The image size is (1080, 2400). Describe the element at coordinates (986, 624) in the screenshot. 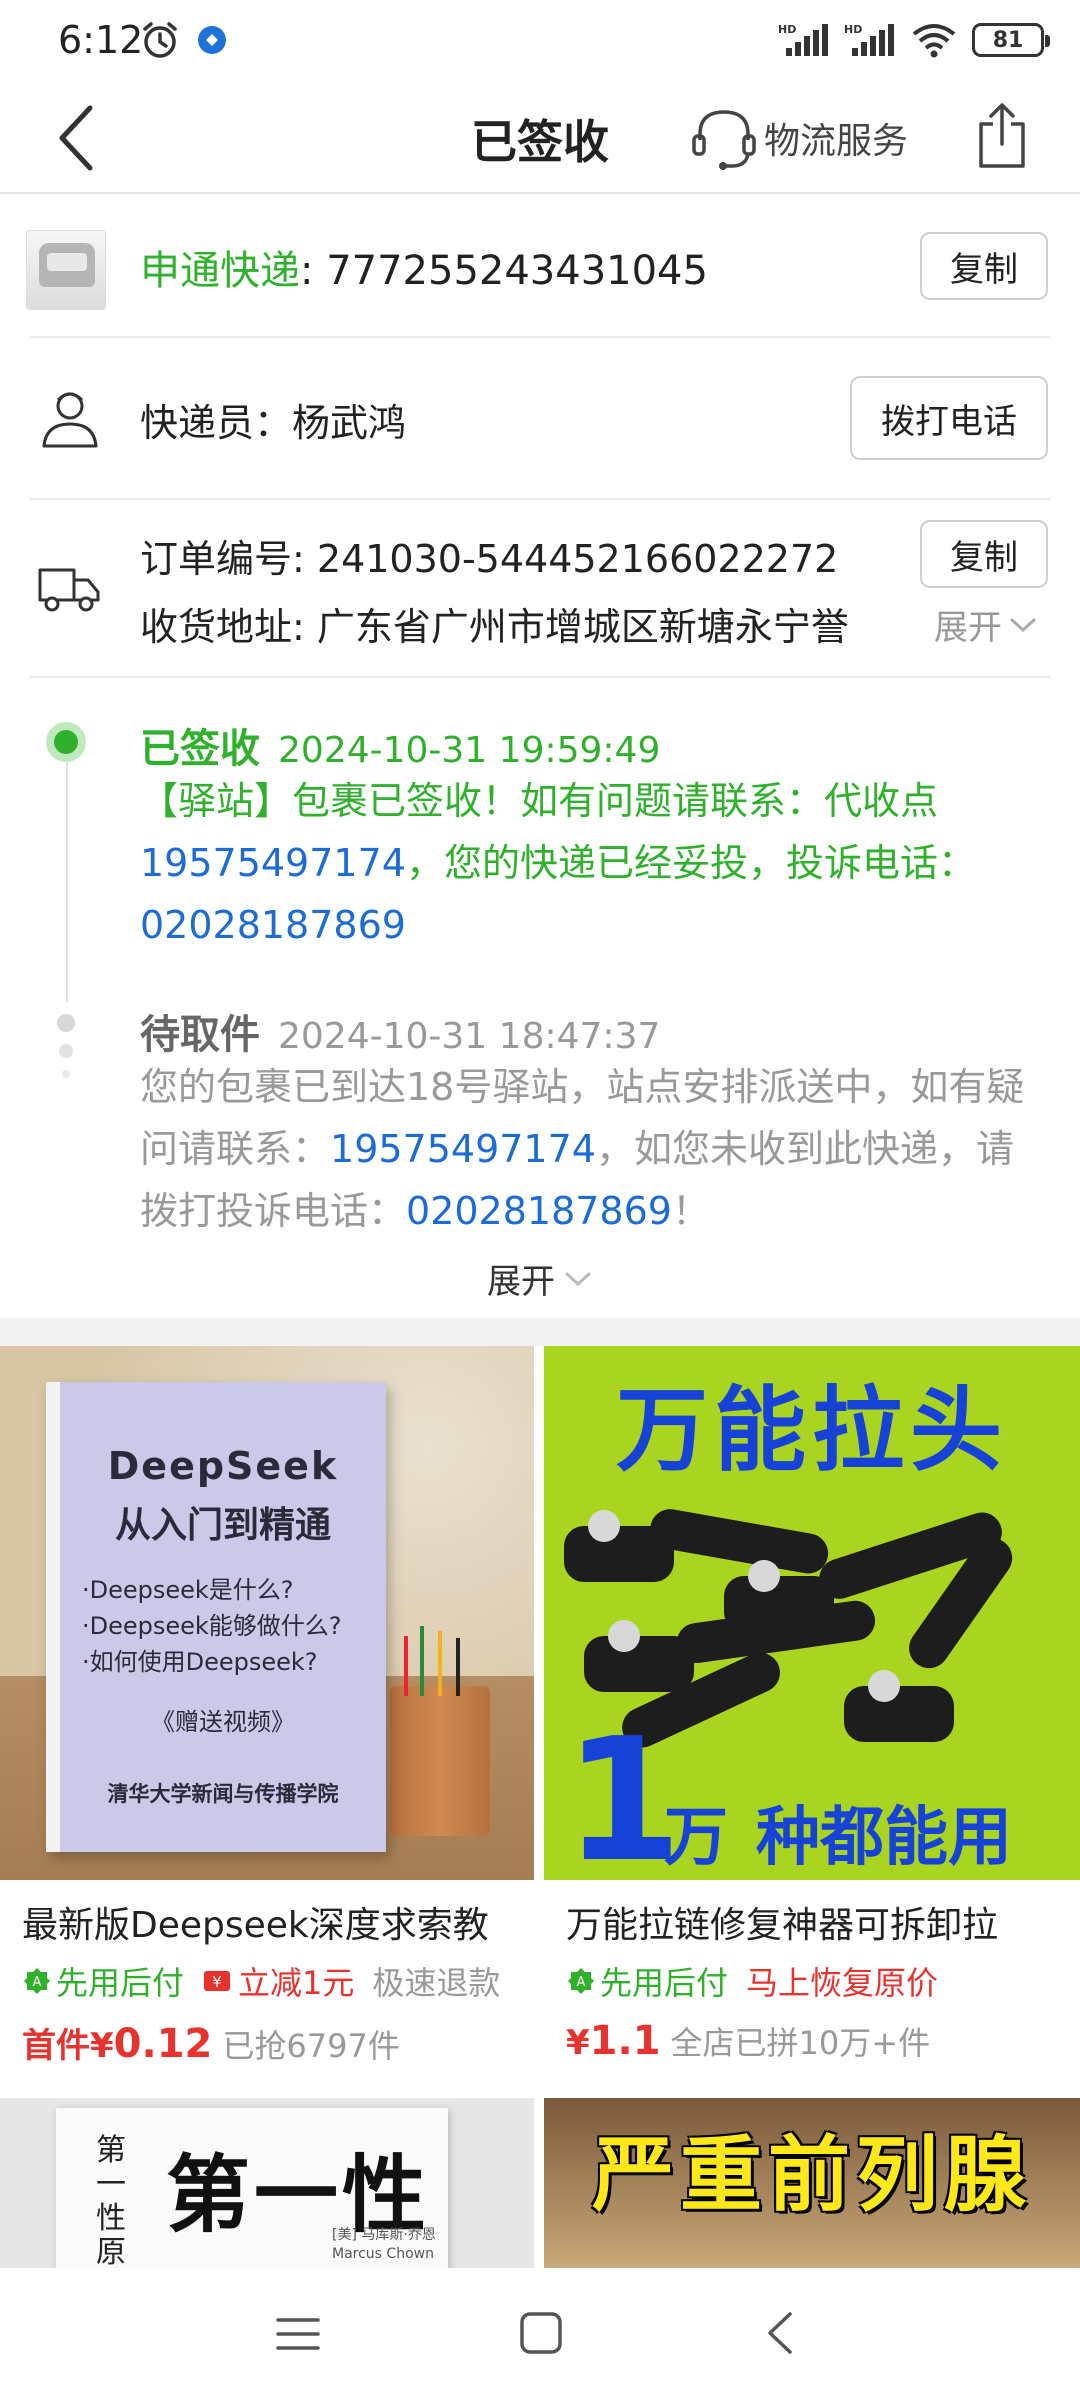

I see `address-expand-button: 展开` at that location.